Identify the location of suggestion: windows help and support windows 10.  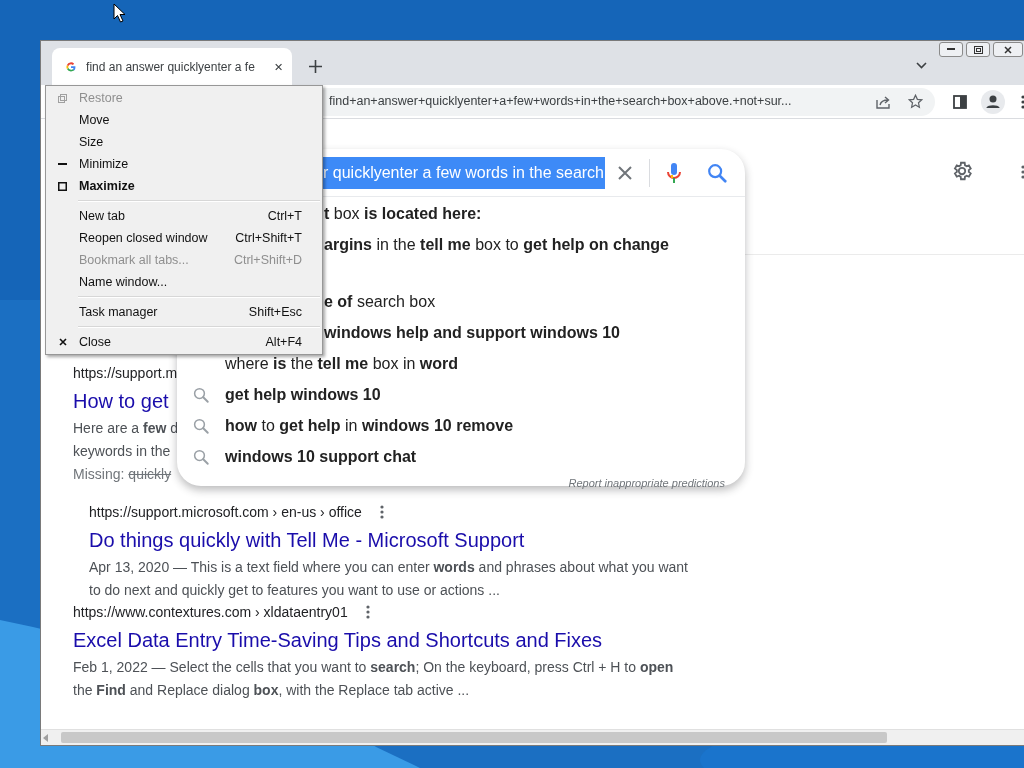
(472, 332).